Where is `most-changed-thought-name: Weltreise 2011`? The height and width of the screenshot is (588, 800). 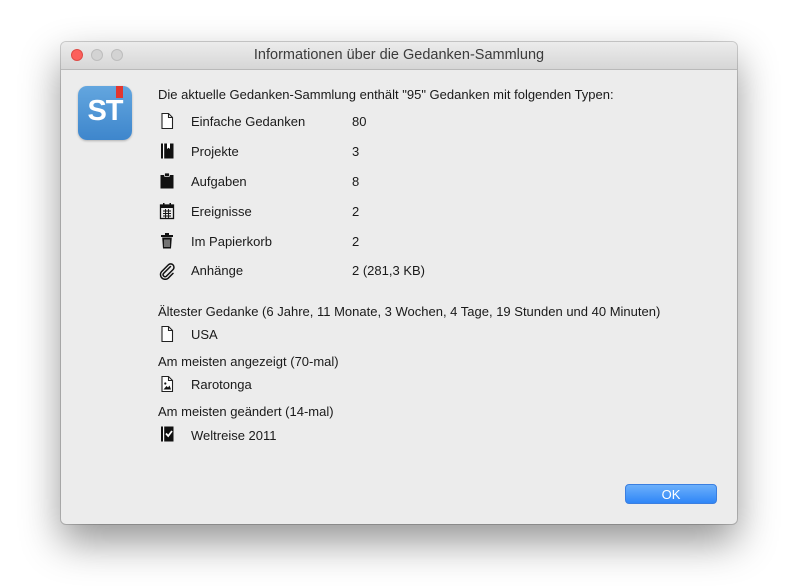 most-changed-thought-name: Weltreise 2011 is located at coordinates (234, 435).